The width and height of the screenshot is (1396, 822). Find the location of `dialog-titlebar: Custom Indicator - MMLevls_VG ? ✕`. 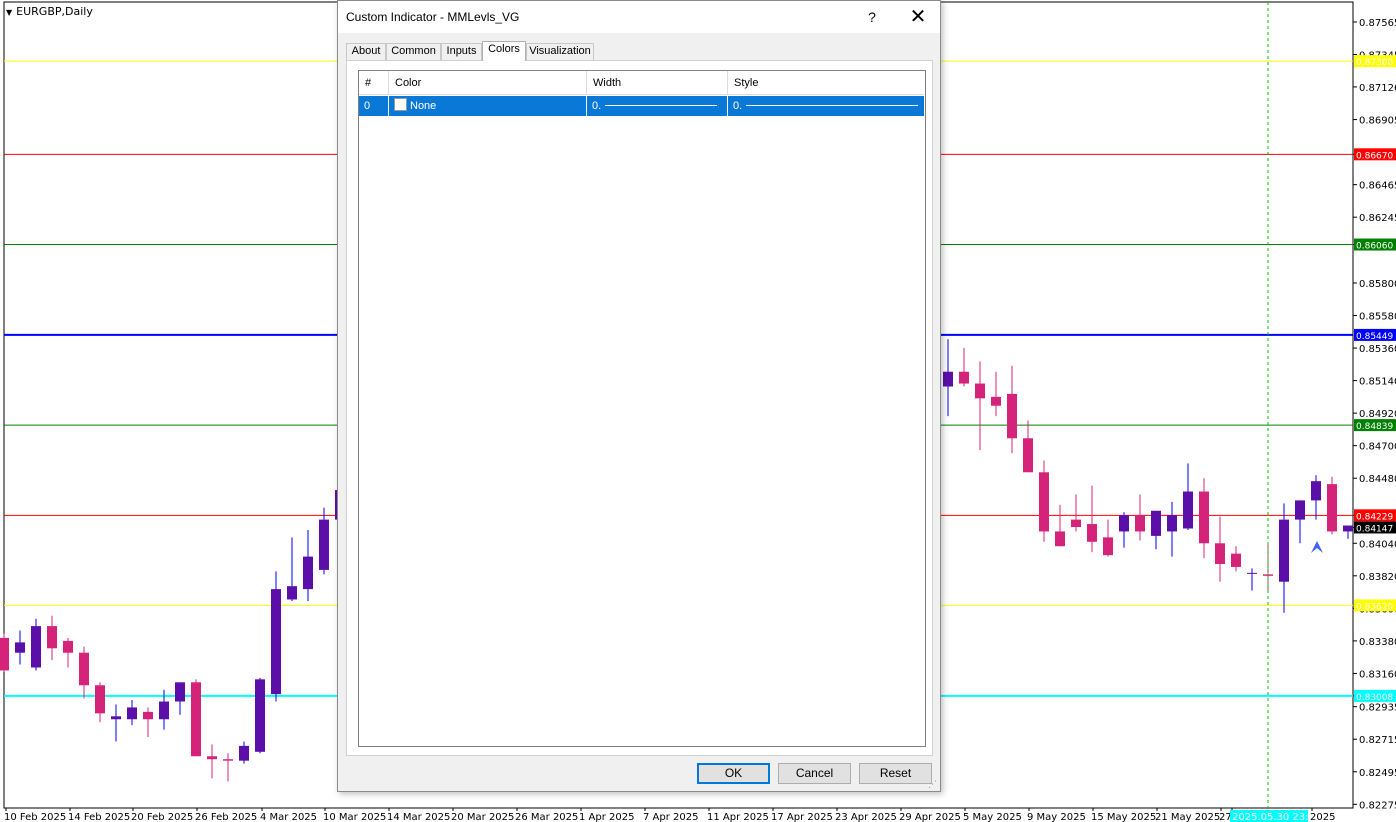

dialog-titlebar: Custom Indicator - MMLevls_VG ? ✕ is located at coordinates (639, 17).